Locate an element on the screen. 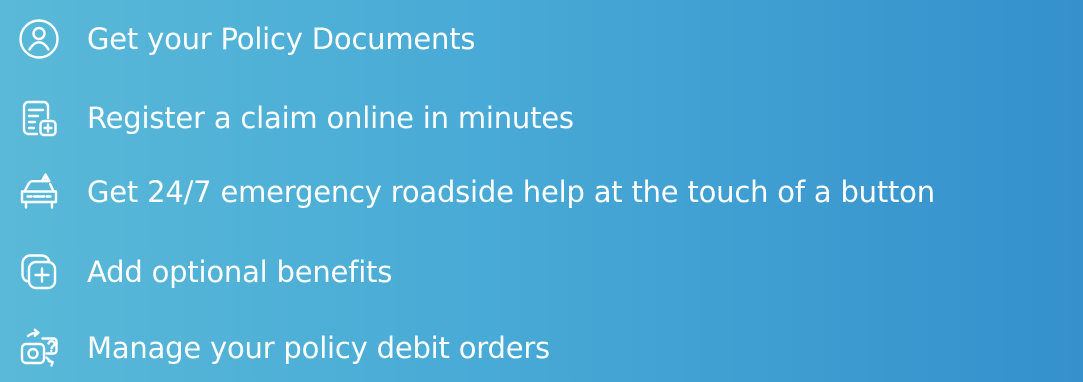 Image resolution: width=1083 pixels, height=382 pixels. feature-label-register-claim: Register a claim online in minutes is located at coordinates (330, 117).